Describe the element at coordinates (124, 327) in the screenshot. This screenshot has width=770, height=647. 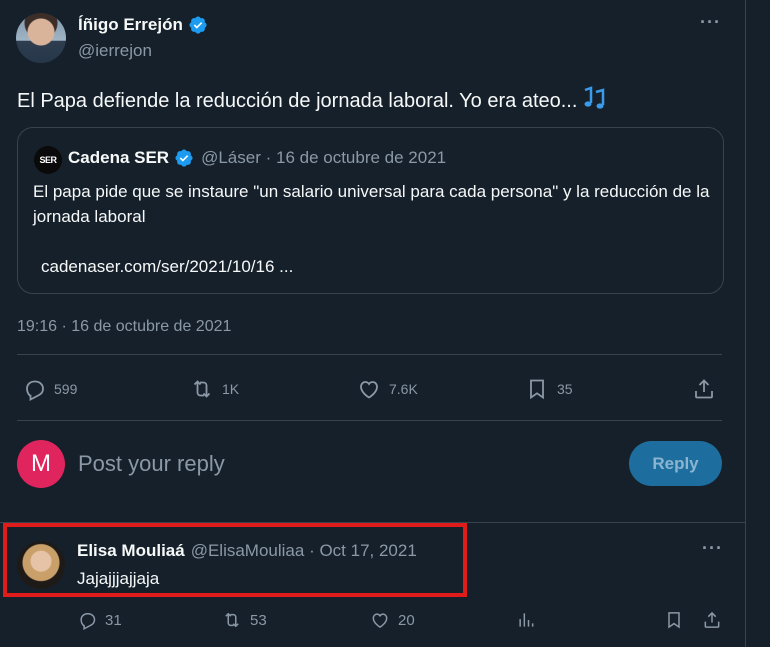
I see `tweet-timestamp: 19:16 · 16 de octubre de 2021` at that location.